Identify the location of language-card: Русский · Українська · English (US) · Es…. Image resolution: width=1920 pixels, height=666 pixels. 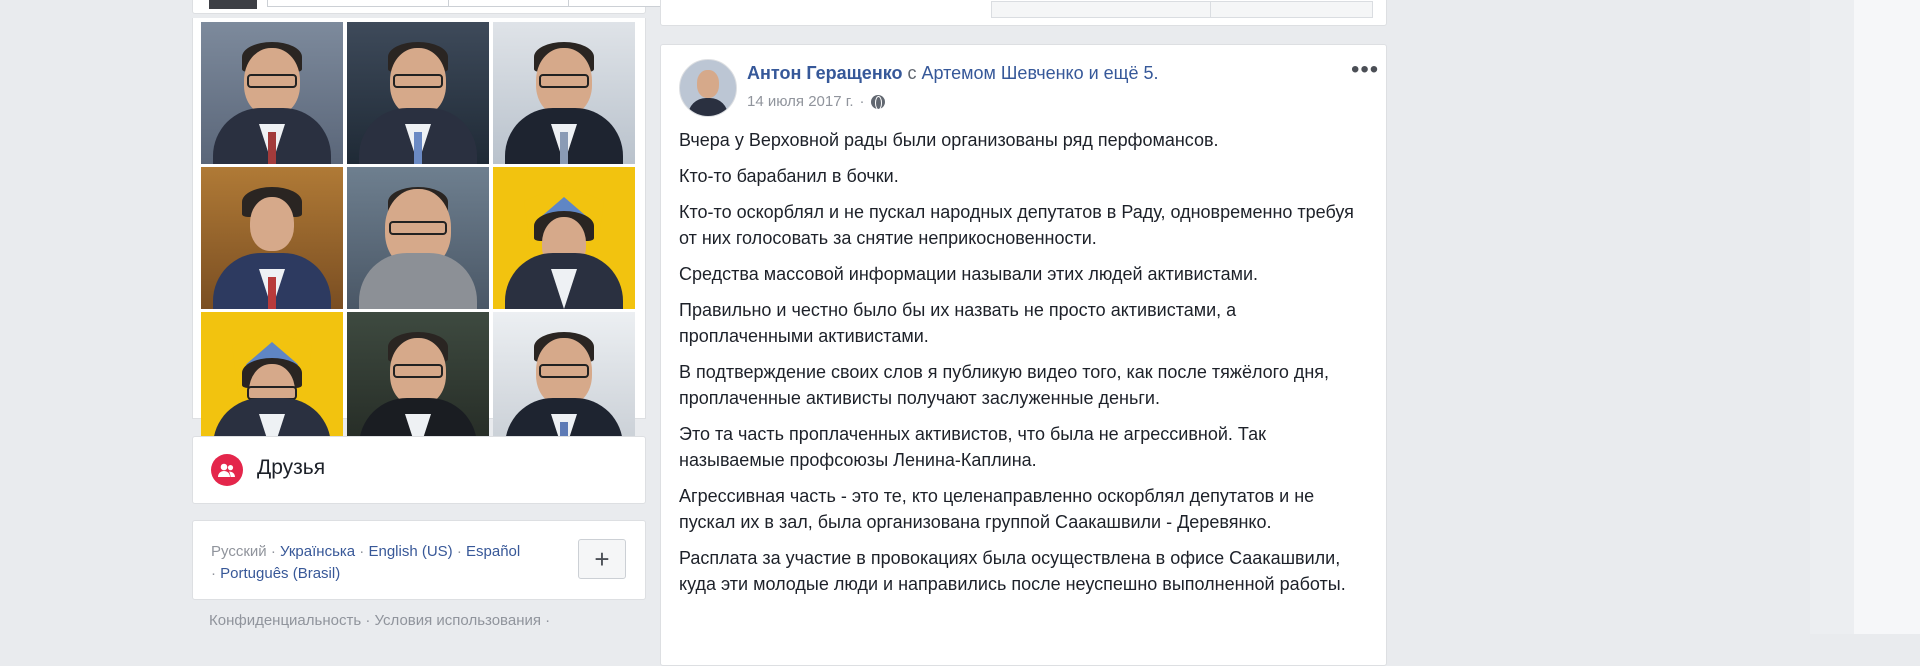
(419, 560).